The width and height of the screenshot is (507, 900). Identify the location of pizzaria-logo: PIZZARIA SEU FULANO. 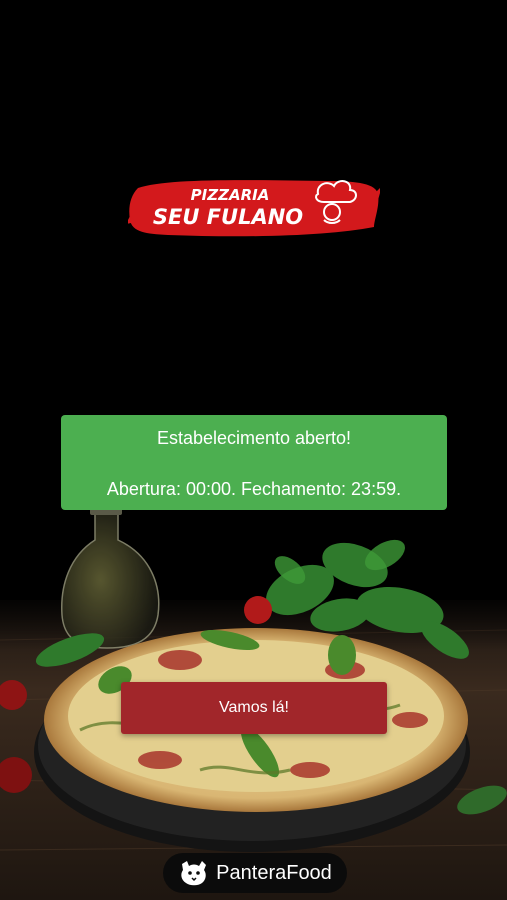
(254, 208).